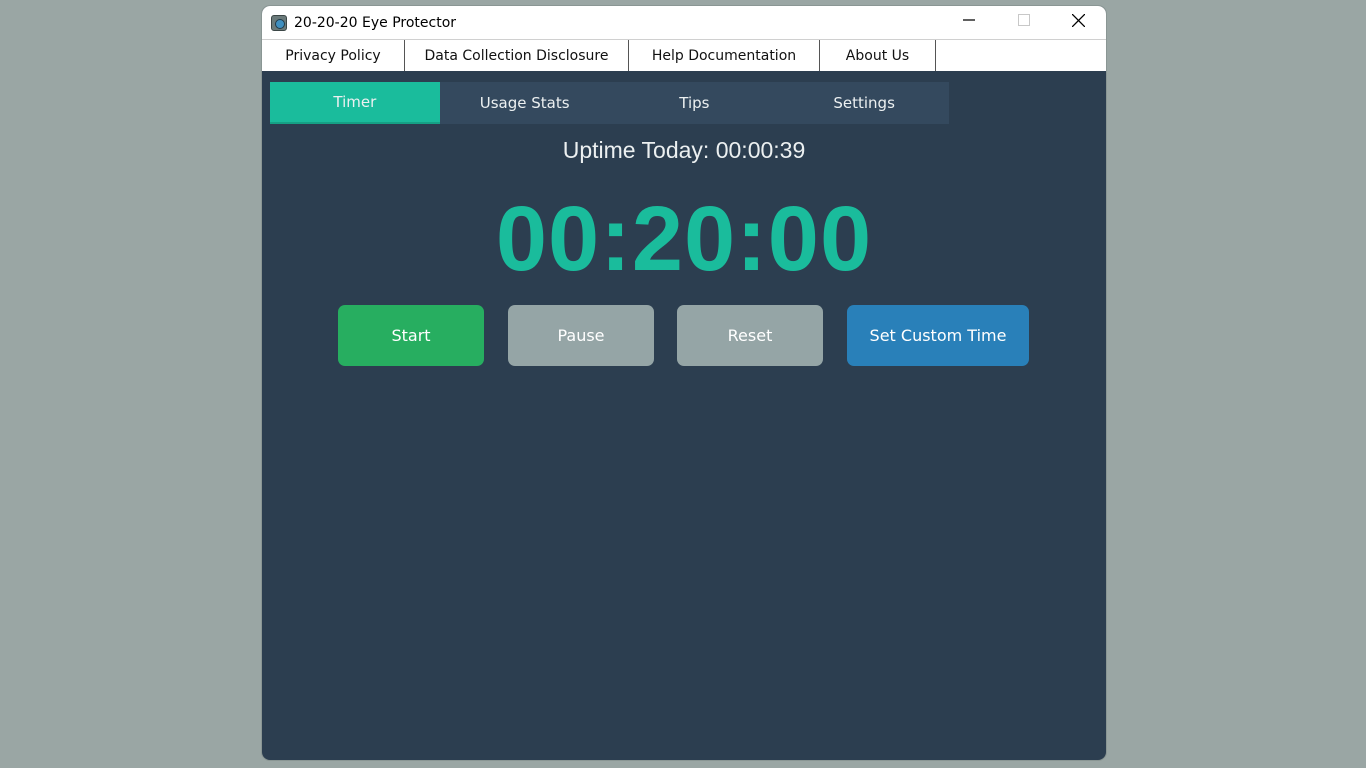 Image resolution: width=1366 pixels, height=768 pixels. Describe the element at coordinates (750, 335) in the screenshot. I see `reset-button: Reset` at that location.